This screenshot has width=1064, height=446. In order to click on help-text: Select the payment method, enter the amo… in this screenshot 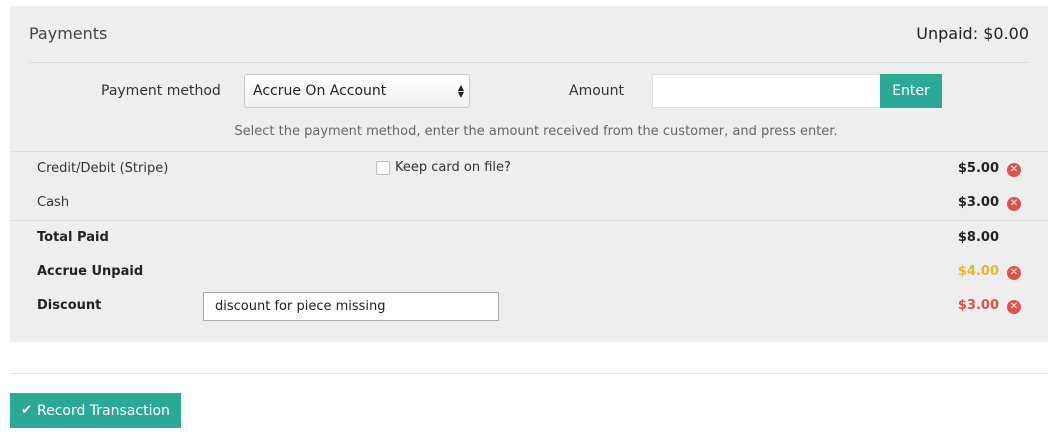, I will do `click(536, 131)`.